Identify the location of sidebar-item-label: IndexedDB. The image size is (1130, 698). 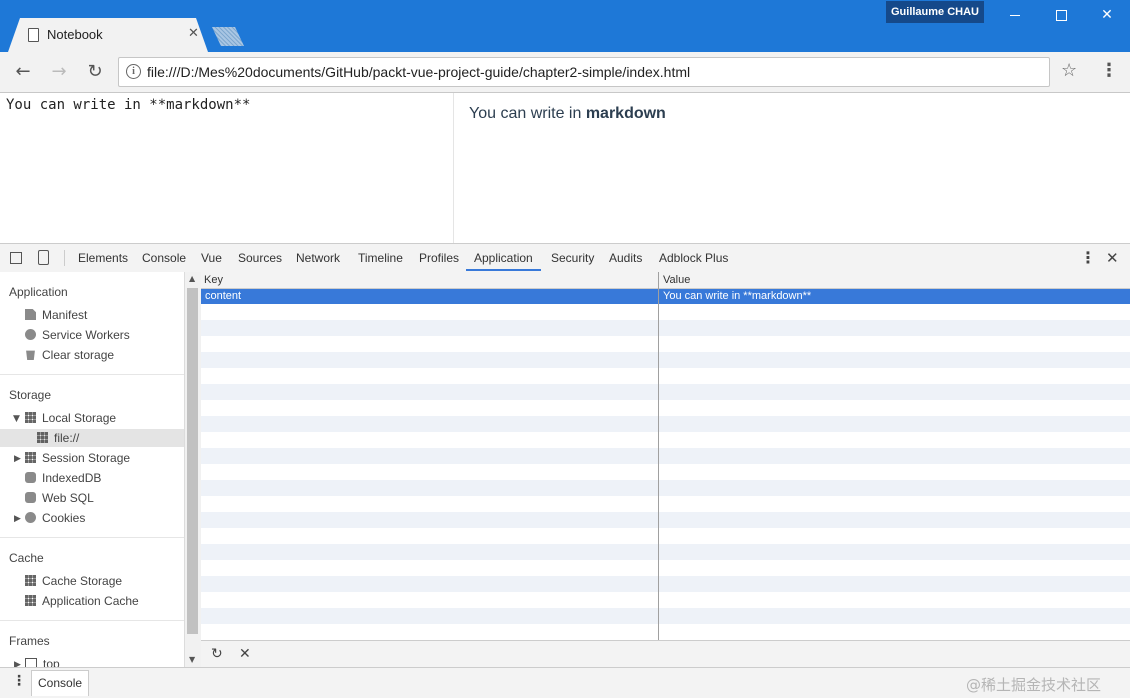
(72, 478).